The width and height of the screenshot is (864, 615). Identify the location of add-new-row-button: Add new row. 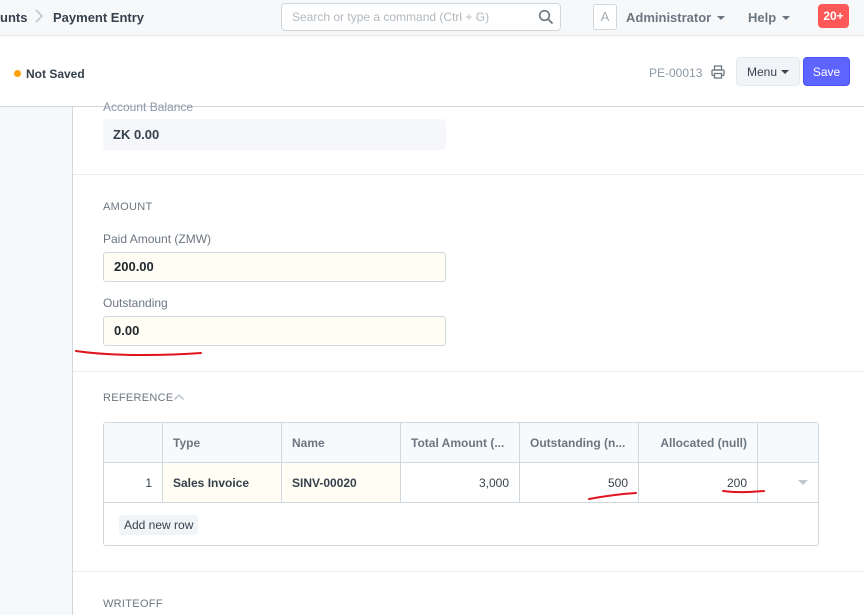
(159, 525).